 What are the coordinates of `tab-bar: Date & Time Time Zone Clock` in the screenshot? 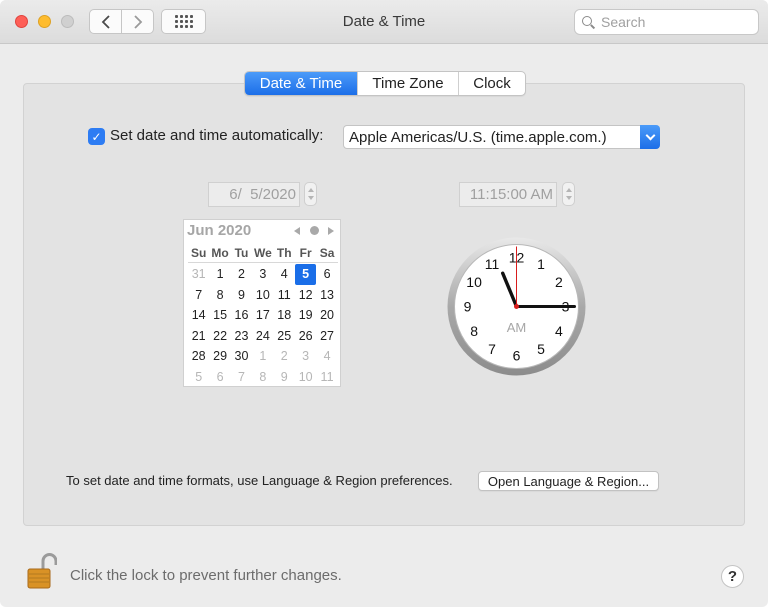 It's located at (385, 83).